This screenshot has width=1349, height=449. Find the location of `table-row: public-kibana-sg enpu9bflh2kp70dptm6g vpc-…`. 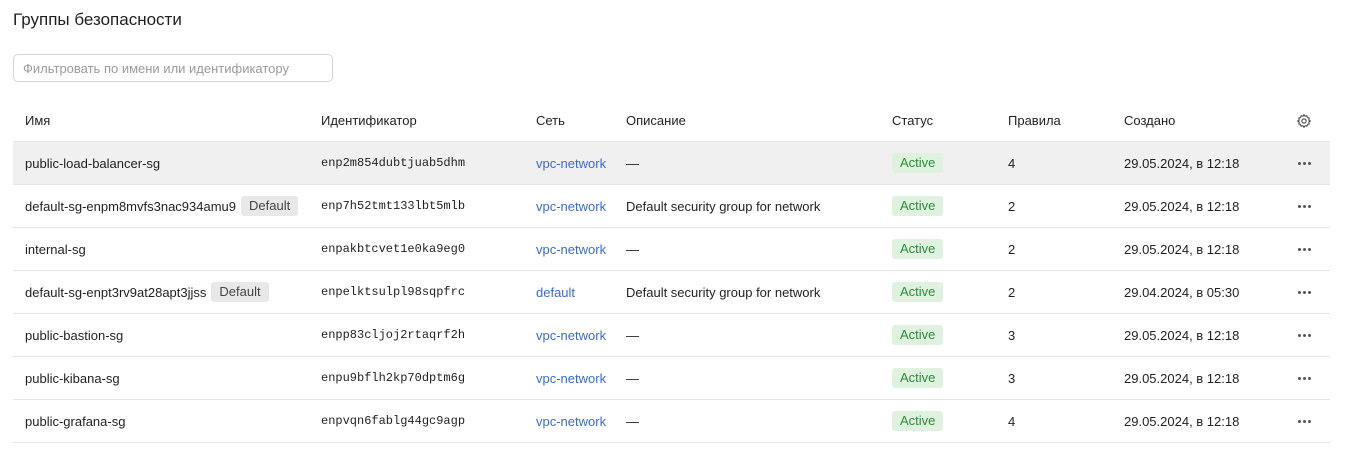

table-row: public-kibana-sg enpu9bflh2kp70dptm6g vpc-… is located at coordinates (671, 378).